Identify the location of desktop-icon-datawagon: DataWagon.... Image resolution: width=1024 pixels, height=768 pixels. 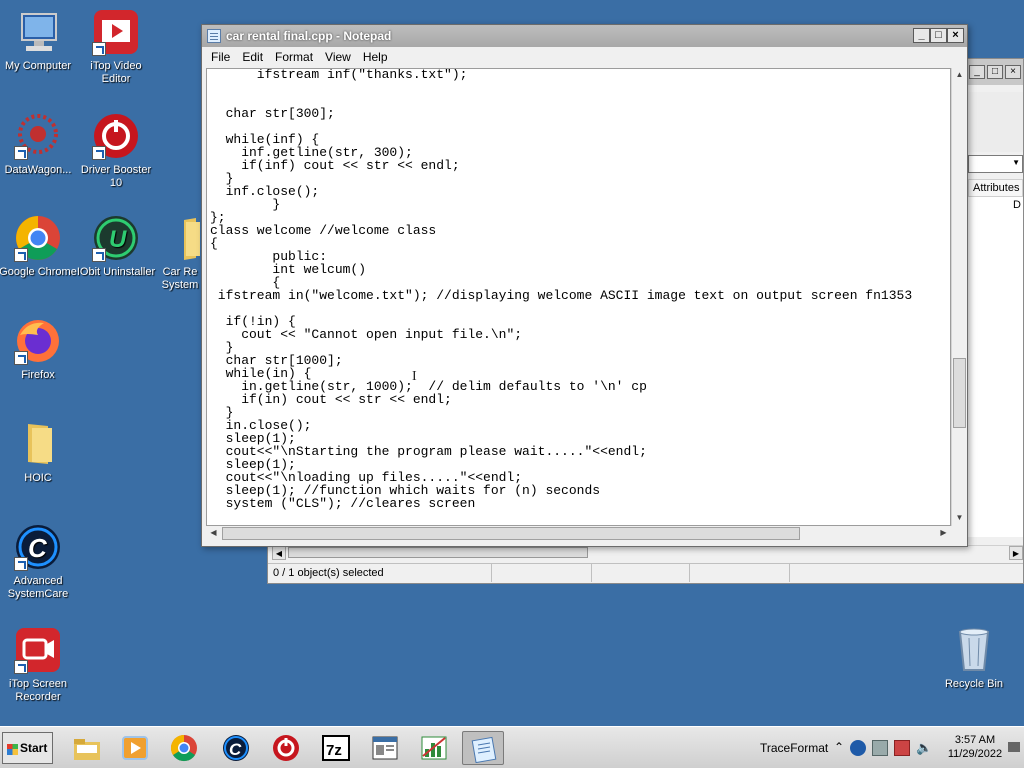
(39, 144).